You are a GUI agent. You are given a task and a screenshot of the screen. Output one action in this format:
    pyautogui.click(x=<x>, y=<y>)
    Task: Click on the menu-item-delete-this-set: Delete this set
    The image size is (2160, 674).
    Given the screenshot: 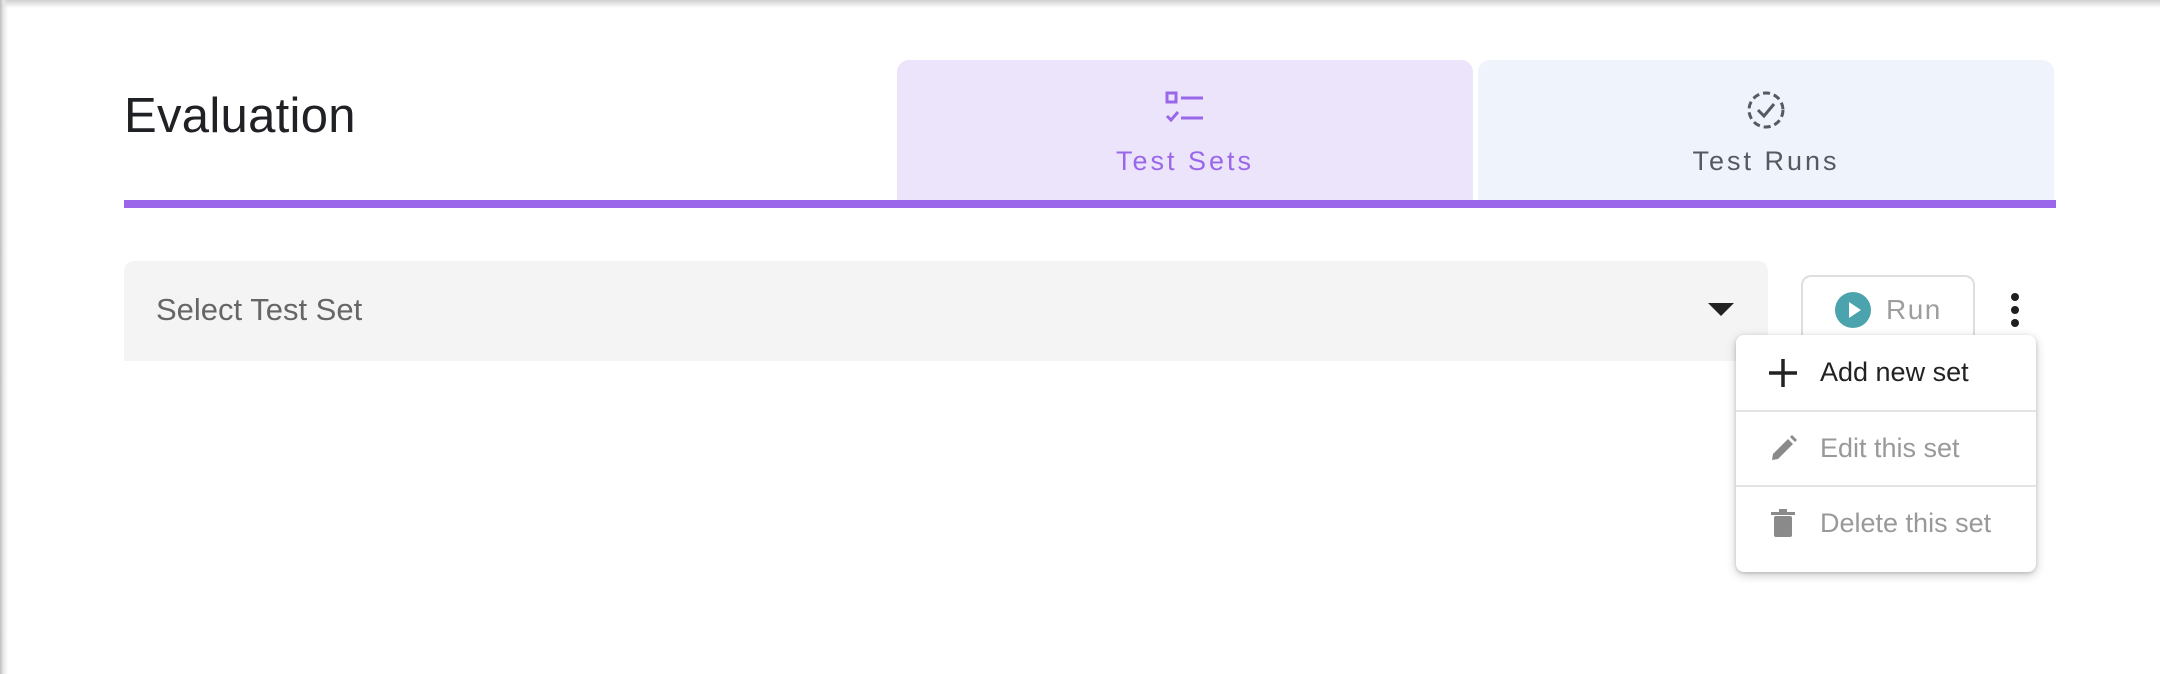 What is the action you would take?
    pyautogui.click(x=1886, y=522)
    